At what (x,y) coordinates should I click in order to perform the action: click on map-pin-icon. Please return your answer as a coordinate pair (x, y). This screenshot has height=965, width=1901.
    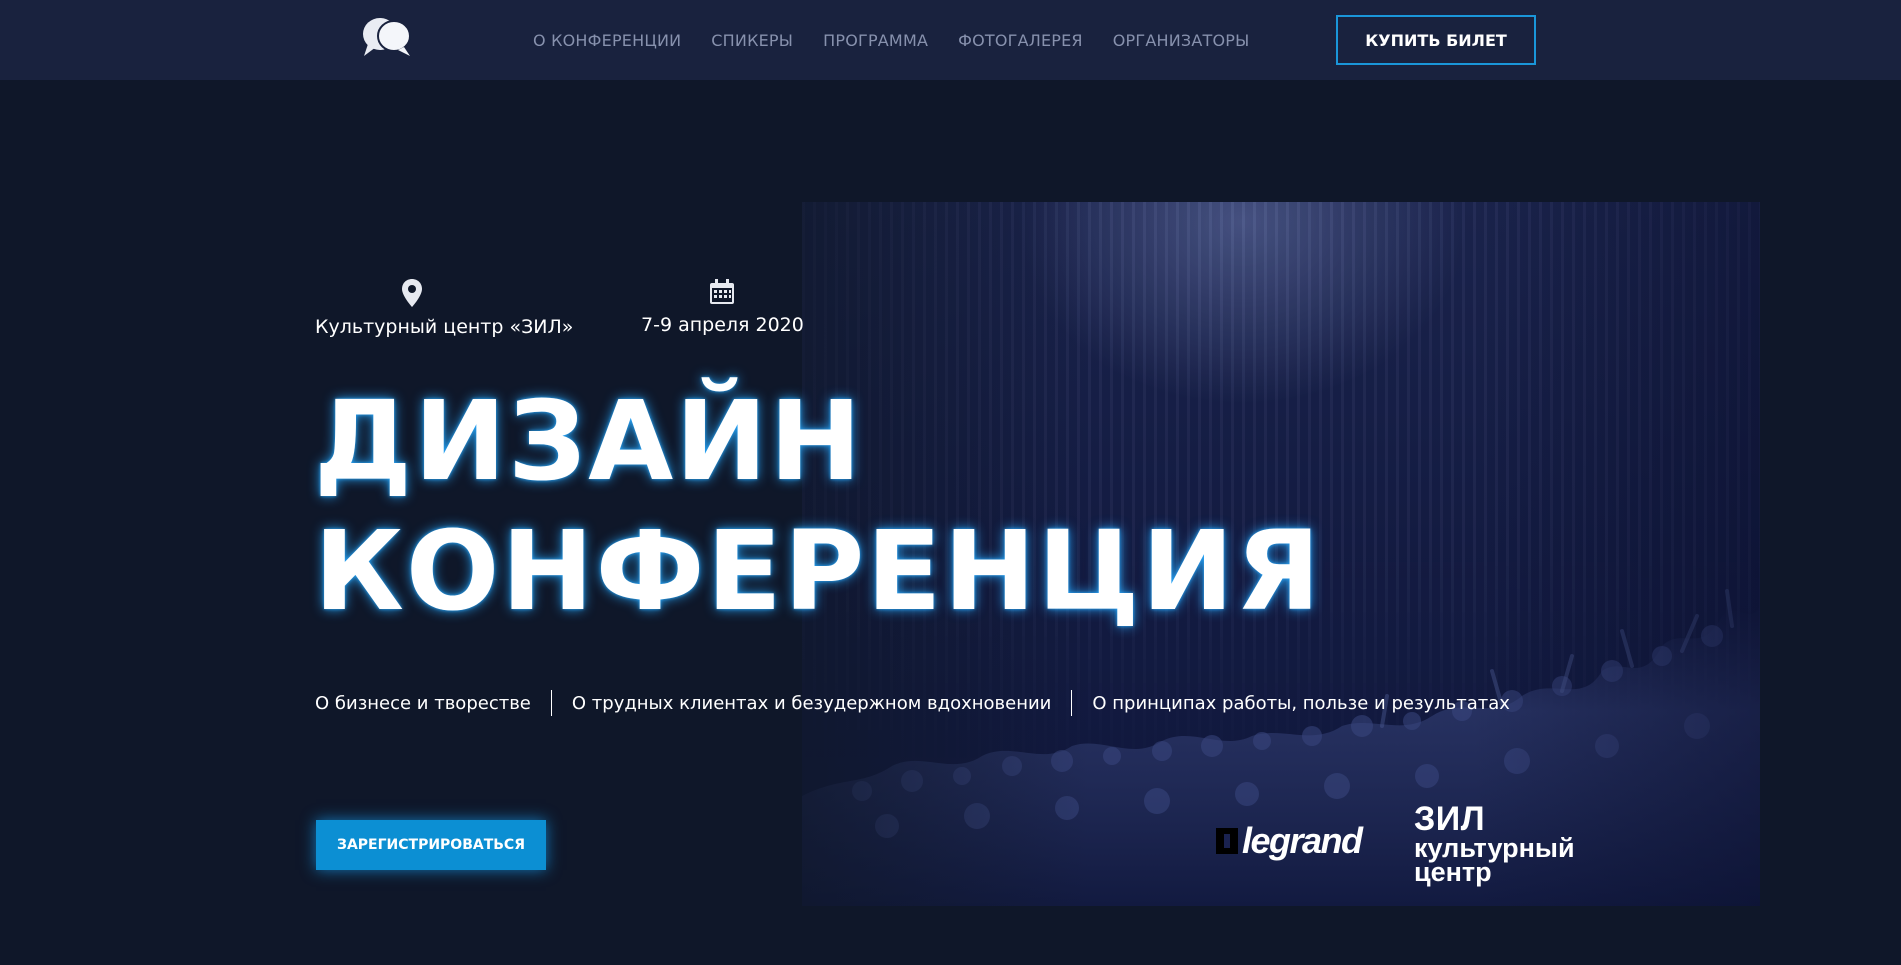
    Looking at the image, I should click on (412, 293).